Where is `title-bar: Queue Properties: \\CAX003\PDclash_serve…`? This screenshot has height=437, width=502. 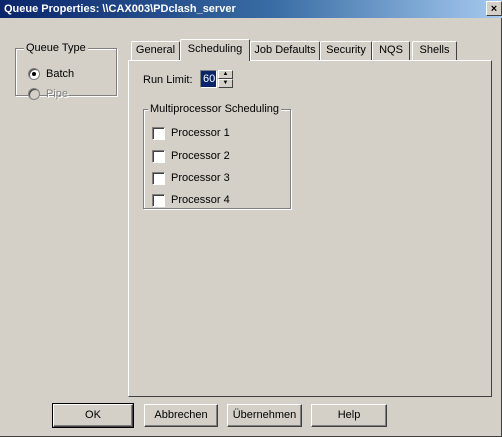
title-bar: Queue Properties: \\CAX003\PDclash_serve… is located at coordinates (251, 9).